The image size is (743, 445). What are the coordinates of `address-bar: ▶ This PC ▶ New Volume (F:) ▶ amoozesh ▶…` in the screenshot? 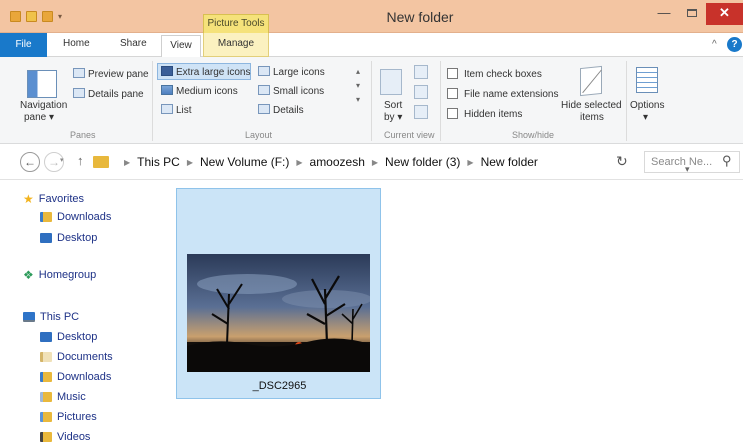 It's located at (391, 162).